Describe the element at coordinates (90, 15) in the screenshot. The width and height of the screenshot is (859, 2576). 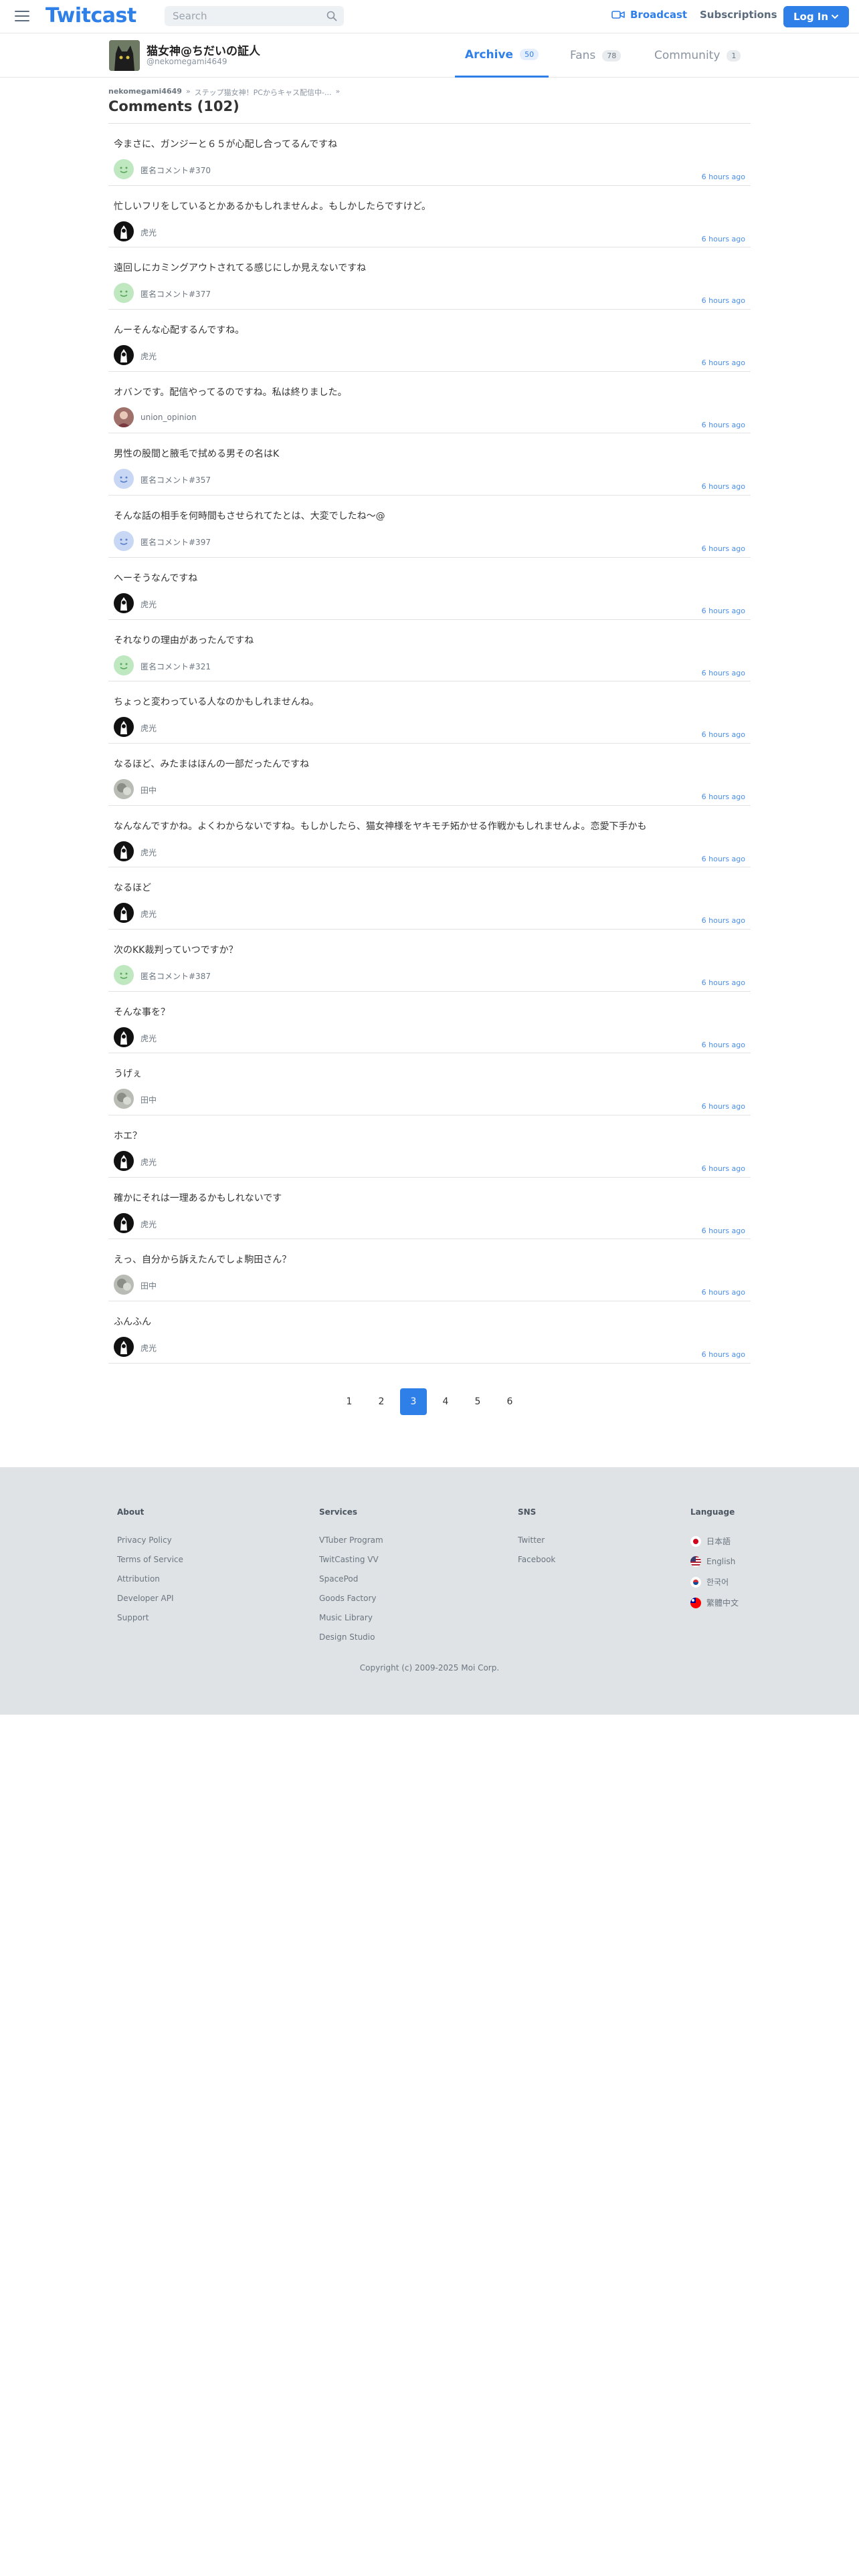
I see `twitcast-logo: Twitcast` at that location.